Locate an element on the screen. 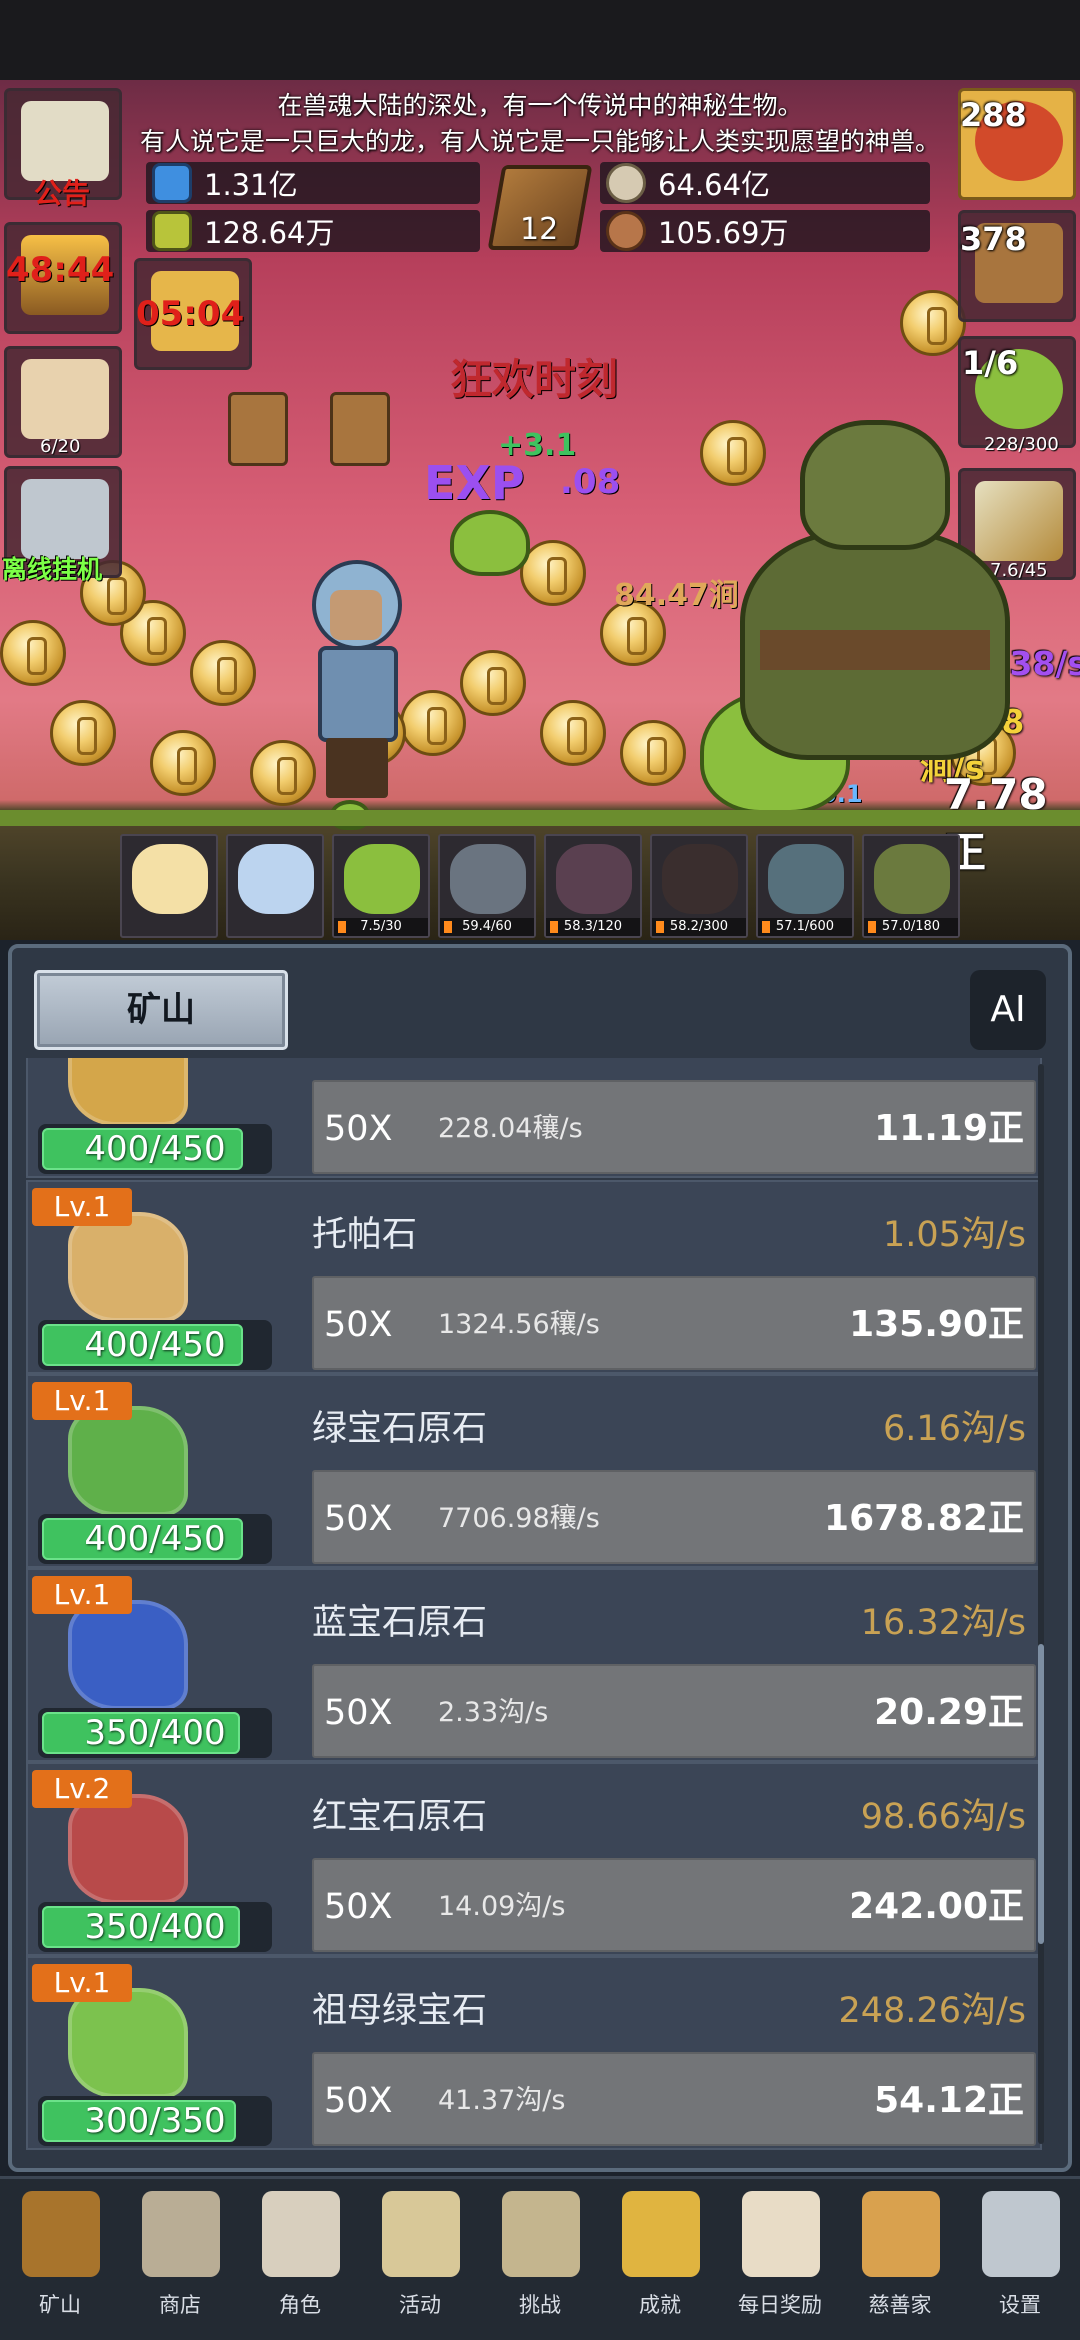  ground is located at coordinates (540, 818).